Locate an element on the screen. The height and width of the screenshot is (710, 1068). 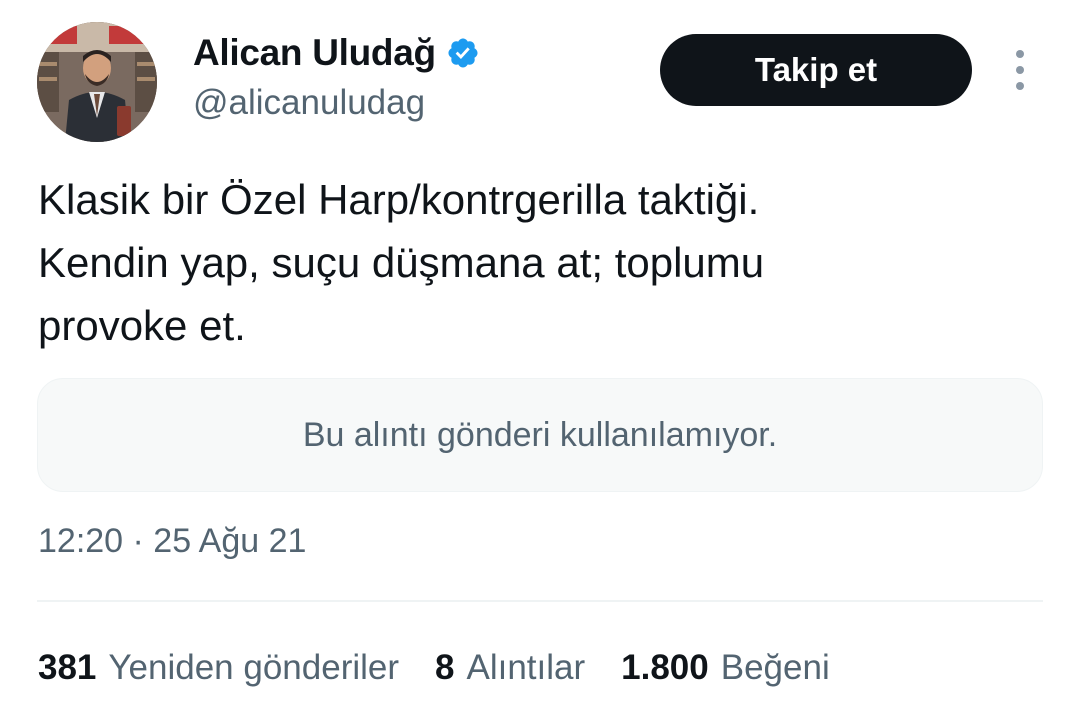
avatar-photo is located at coordinates (97, 82).